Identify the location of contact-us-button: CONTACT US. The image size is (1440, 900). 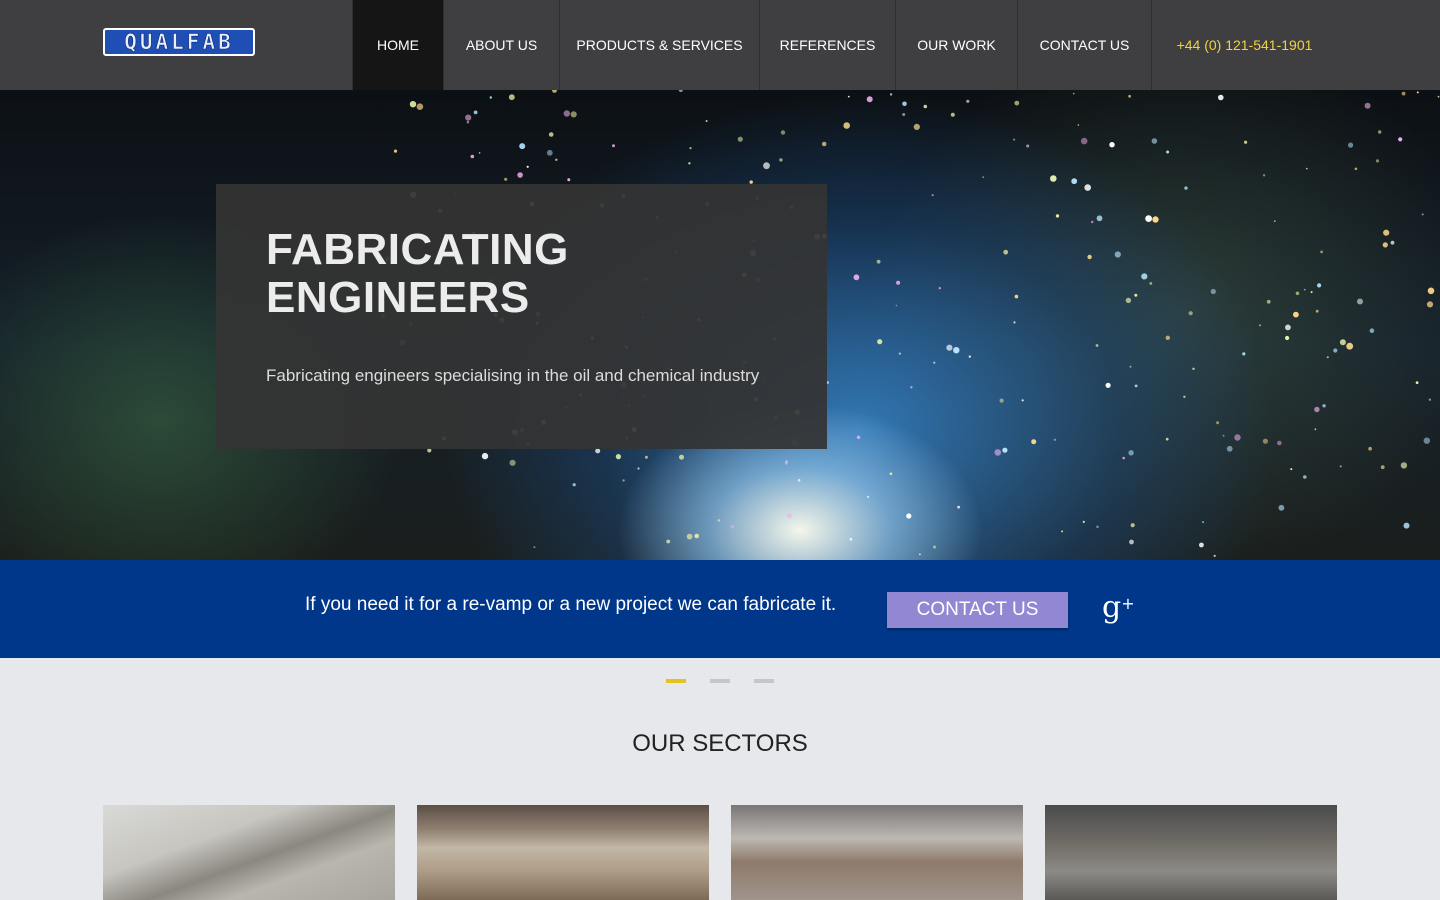
(977, 610).